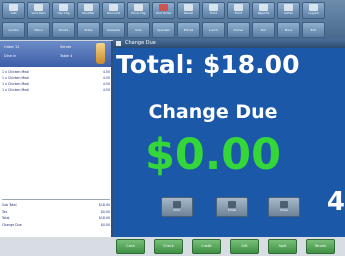 The image size is (345, 256). What do you see at coordinates (138, 30) in the screenshot?
I see `category-button: Kids` at bounding box center [138, 30].